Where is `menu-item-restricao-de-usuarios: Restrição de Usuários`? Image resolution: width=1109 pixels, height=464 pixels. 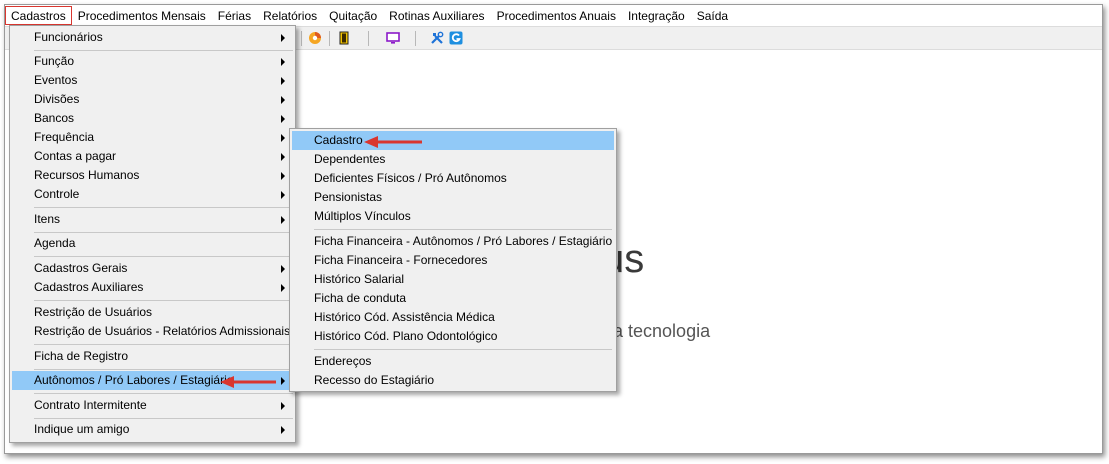
menu-item-restricao-de-usuarios: Restrição de Usuários is located at coordinates (152, 312).